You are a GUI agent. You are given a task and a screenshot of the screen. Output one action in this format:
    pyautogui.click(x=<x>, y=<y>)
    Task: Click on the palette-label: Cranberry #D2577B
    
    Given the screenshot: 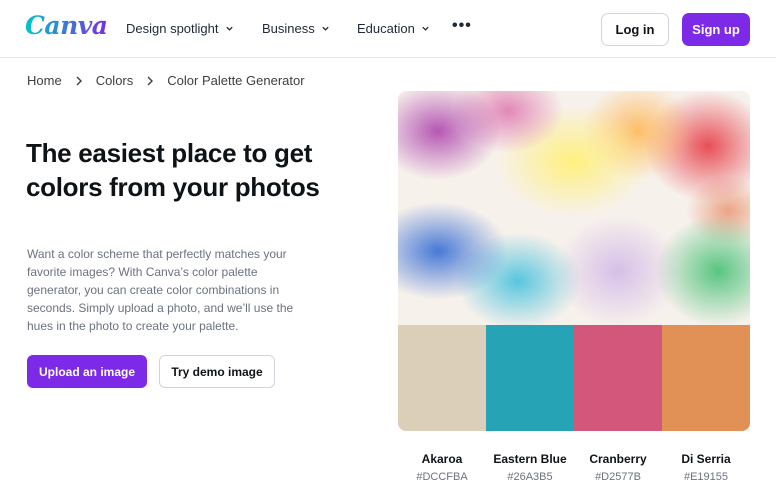 What is the action you would take?
    pyautogui.click(x=618, y=467)
    